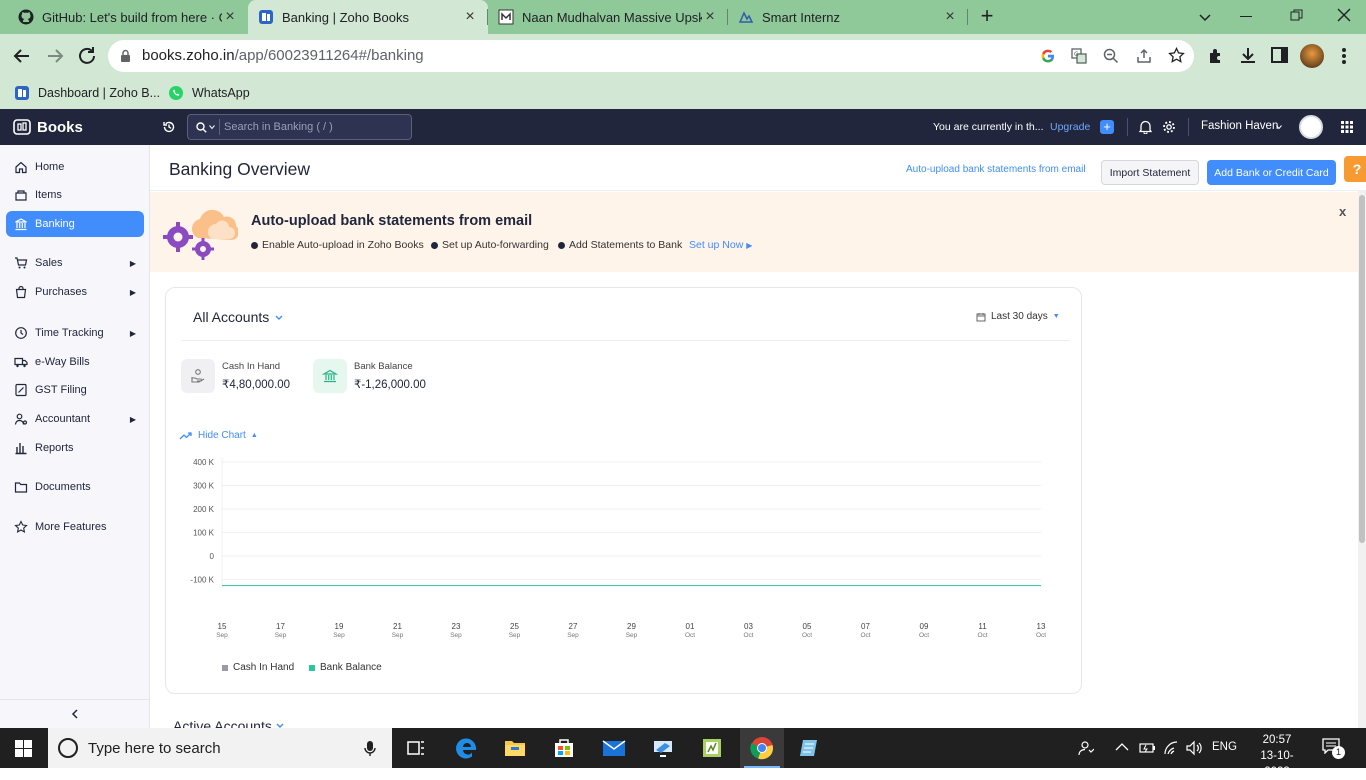 This screenshot has height=780, width=1366. Describe the element at coordinates (23, 748) in the screenshot. I see `windows-start-icon` at that location.